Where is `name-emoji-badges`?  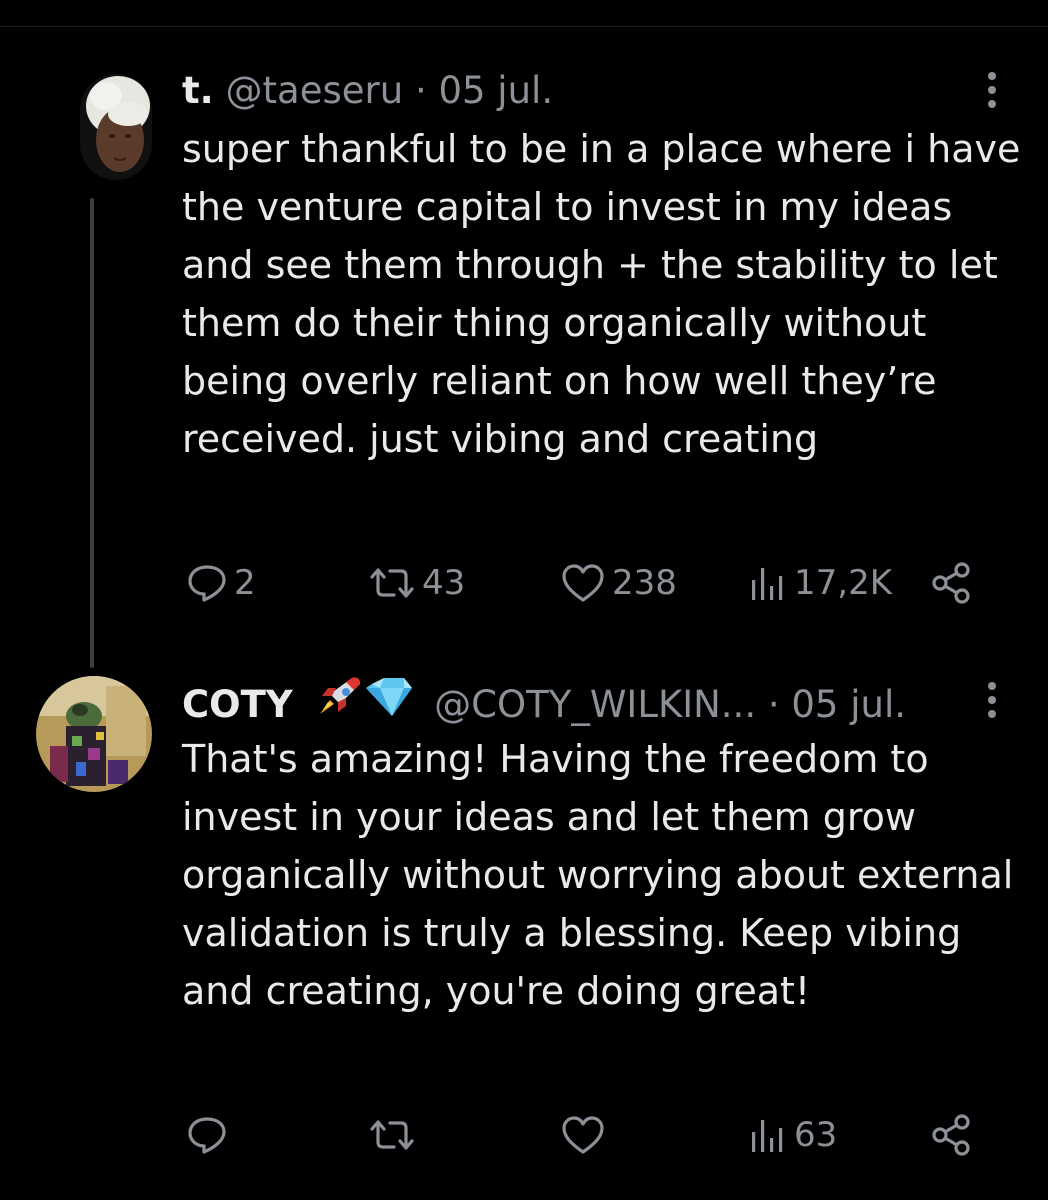
name-emoji-badges is located at coordinates (364, 702).